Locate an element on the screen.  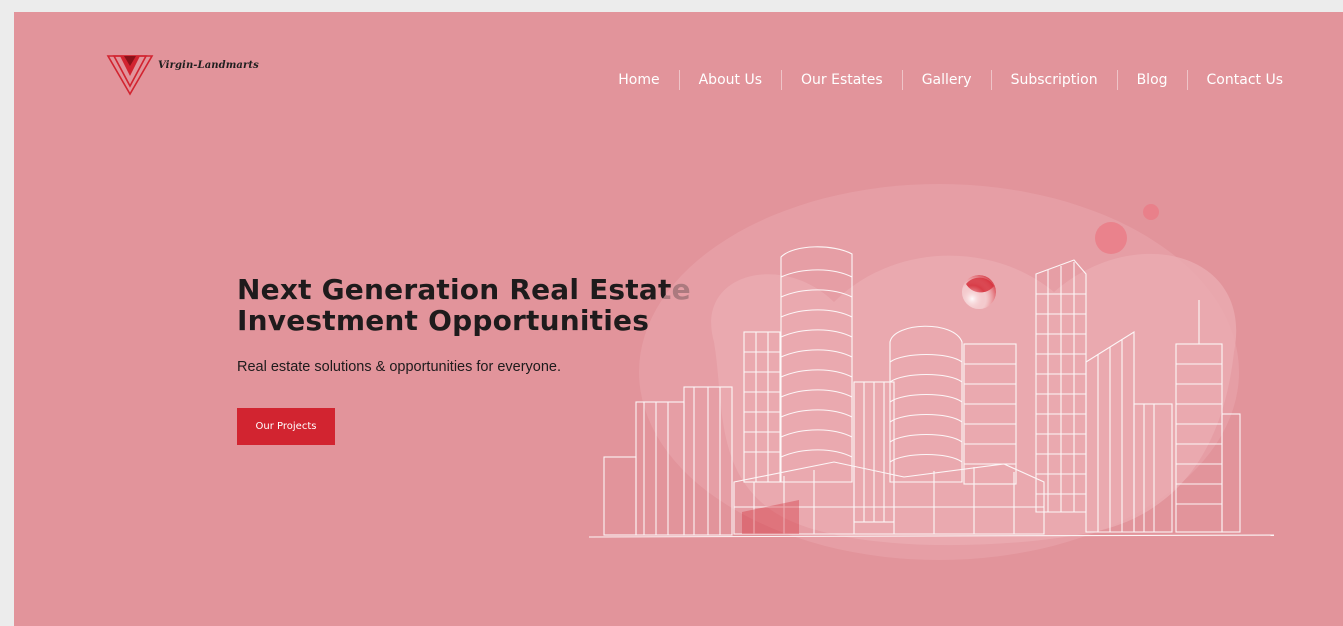
nav-item-our-estates: Our Estates is located at coordinates (842, 80).